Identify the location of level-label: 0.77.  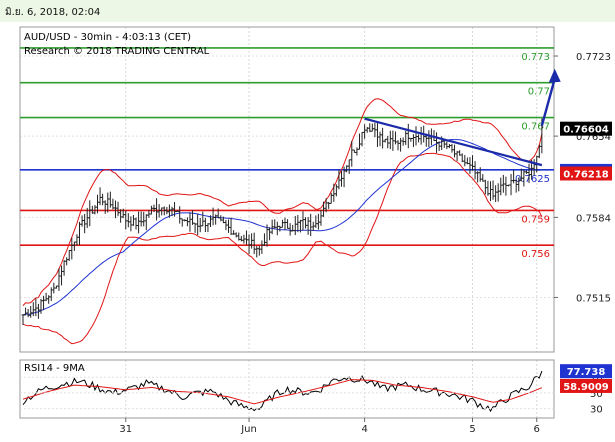
(539, 92).